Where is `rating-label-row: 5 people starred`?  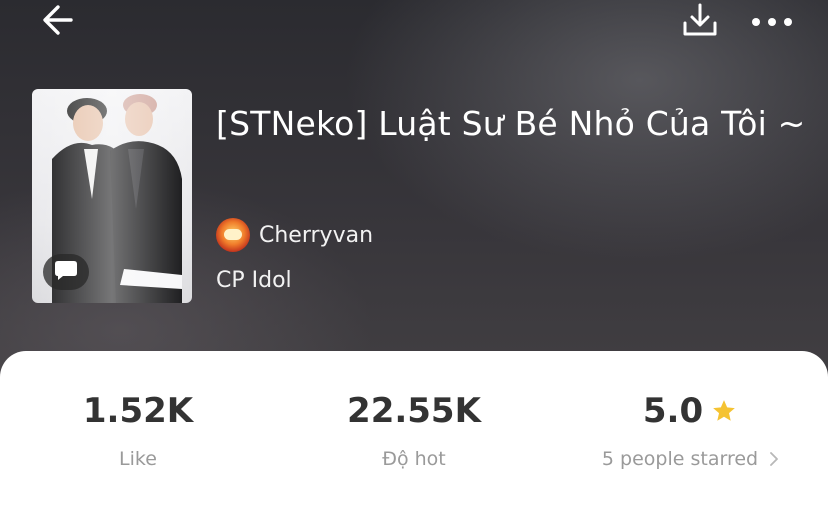
rating-label-row: 5 people starred is located at coordinates (690, 459).